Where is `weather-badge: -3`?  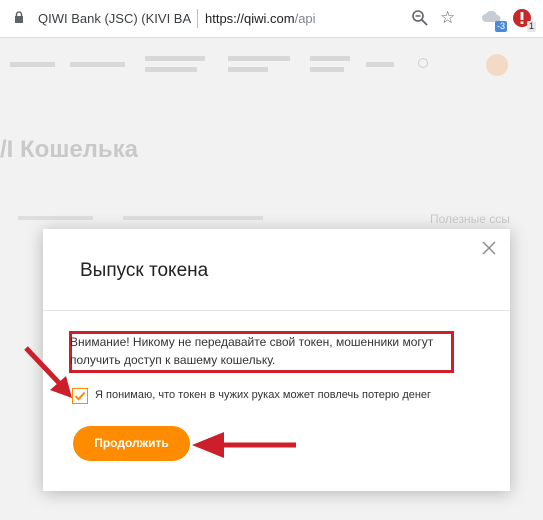 weather-badge: -3 is located at coordinates (500, 26).